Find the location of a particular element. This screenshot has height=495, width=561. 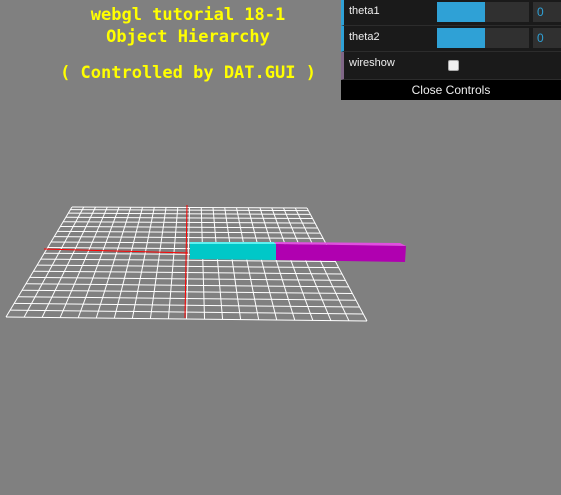

title-line-2: Object Hierarchy is located at coordinates (188, 37).